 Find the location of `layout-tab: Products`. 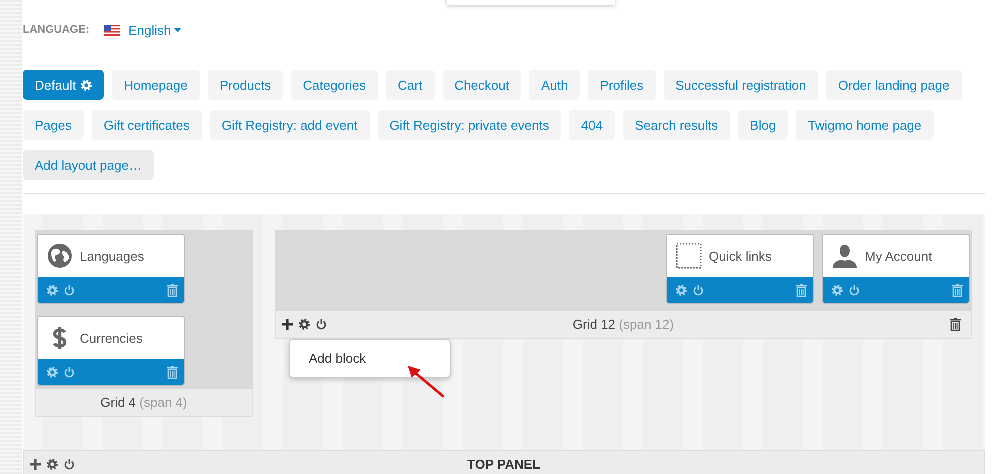

layout-tab: Products is located at coordinates (246, 85).